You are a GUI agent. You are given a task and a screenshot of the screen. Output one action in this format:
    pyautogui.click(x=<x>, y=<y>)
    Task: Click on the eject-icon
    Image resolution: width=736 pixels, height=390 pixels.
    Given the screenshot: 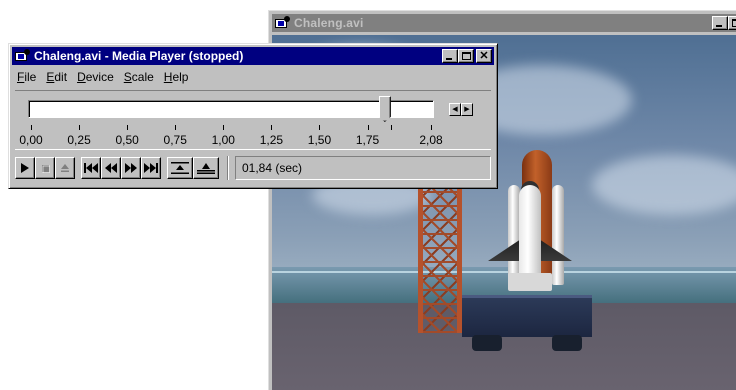 What is the action you would take?
    pyautogui.click(x=65, y=168)
    